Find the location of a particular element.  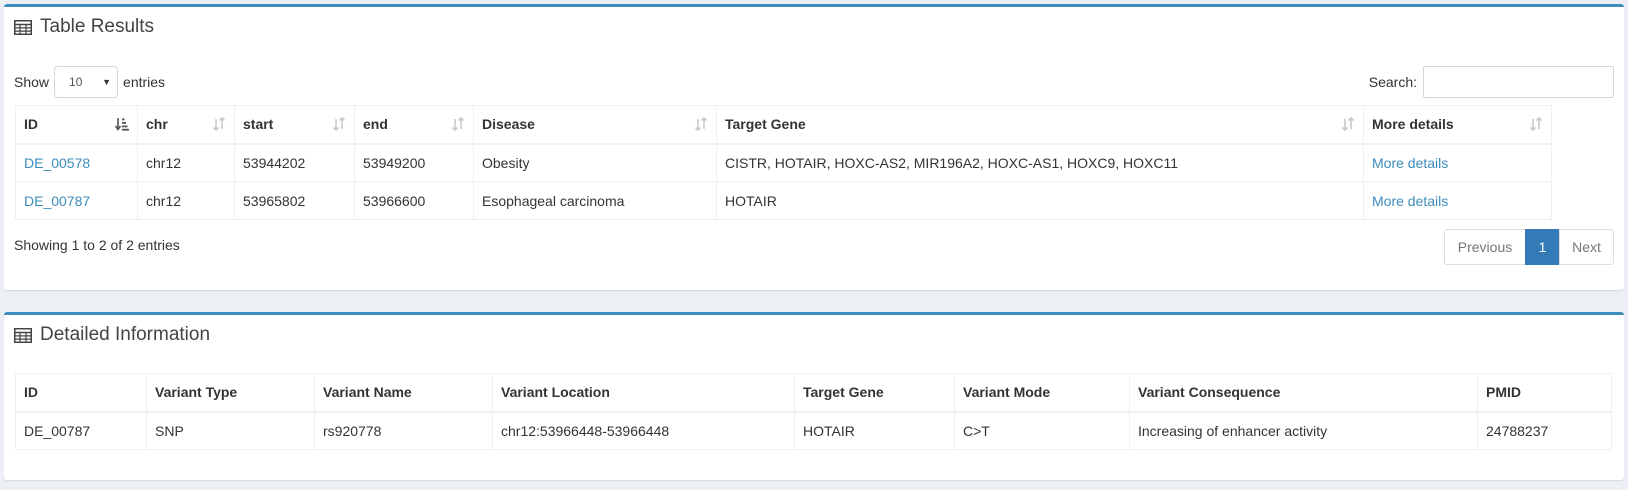

table-results-header: Table Results is located at coordinates (84, 27).